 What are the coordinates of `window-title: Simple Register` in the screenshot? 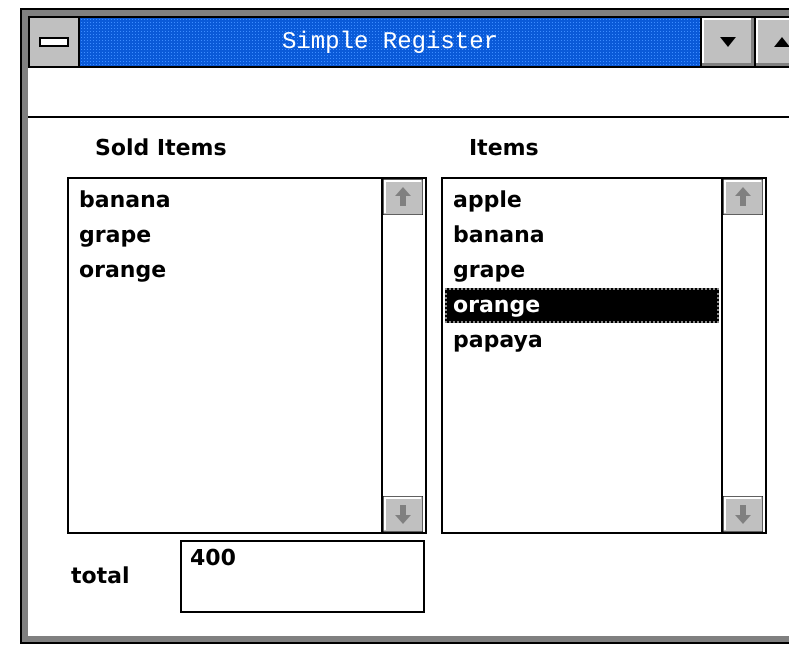 It's located at (390, 42).